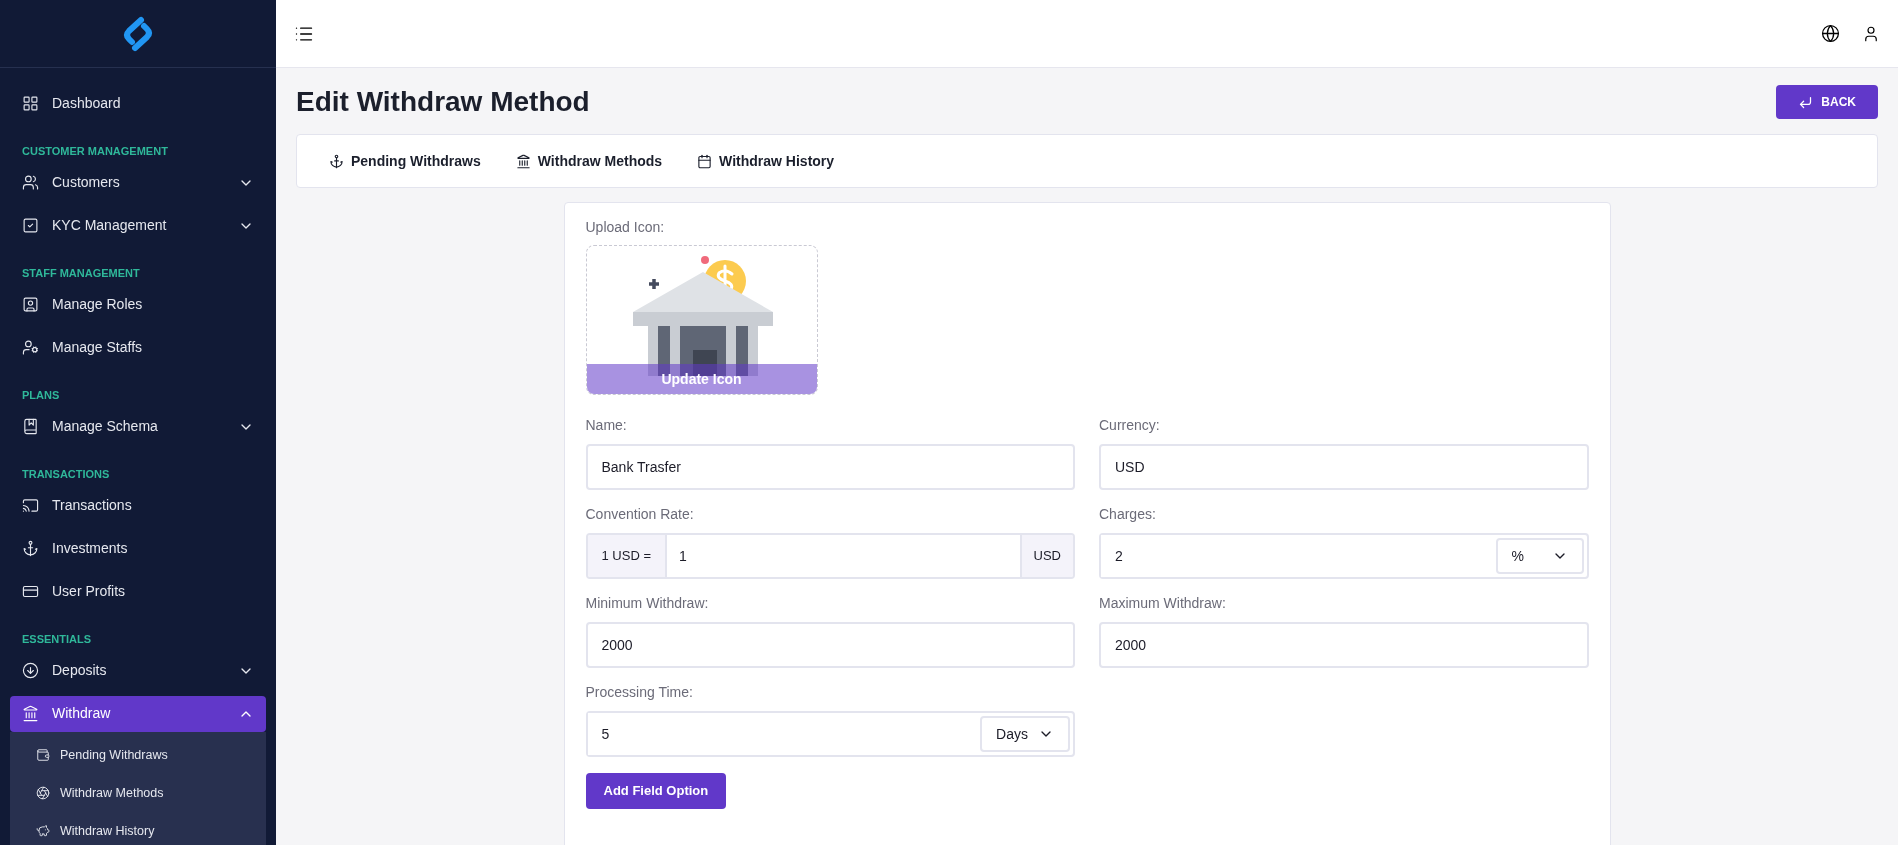  What do you see at coordinates (57, 639) in the screenshot?
I see `sidebar-section-heading: ESSENTIALS` at bounding box center [57, 639].